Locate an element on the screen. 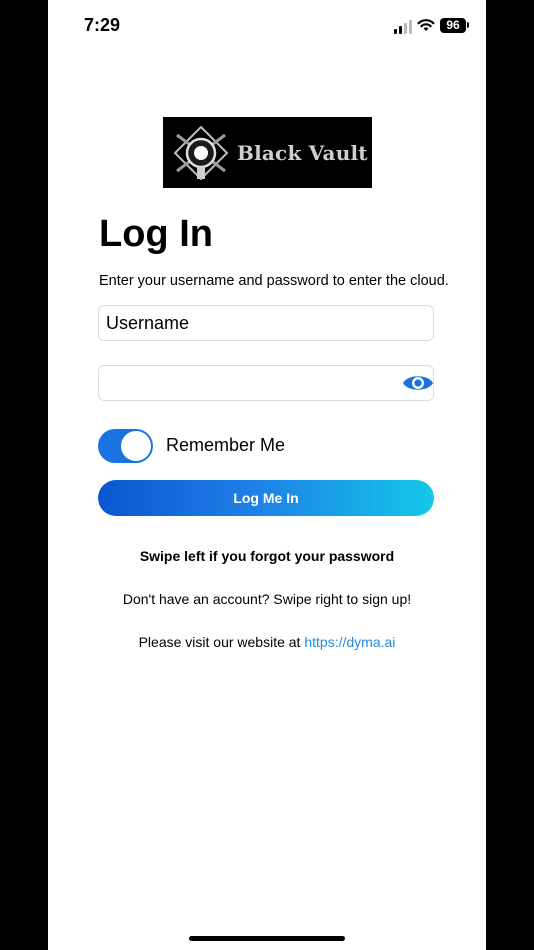  battery-icon: 96 is located at coordinates (453, 25).